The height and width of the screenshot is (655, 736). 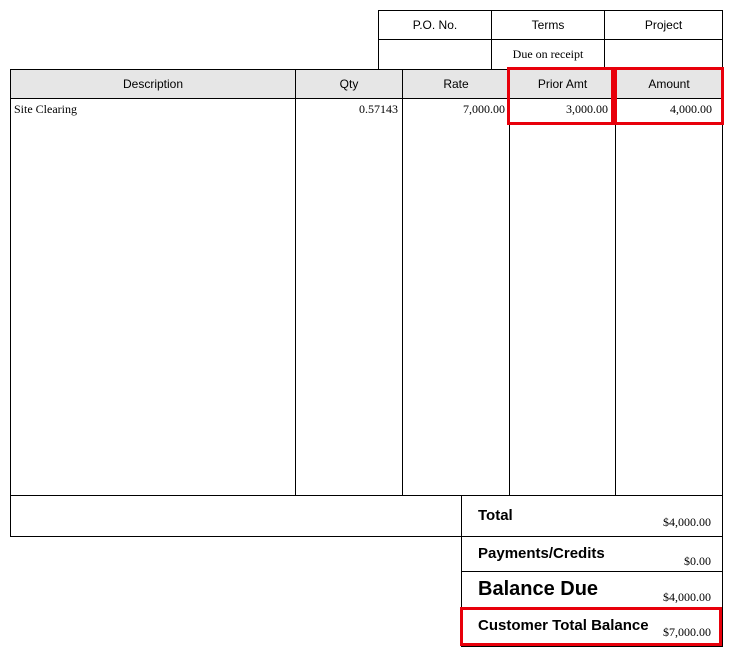 I want to click on project-header: Project, so click(x=663, y=25).